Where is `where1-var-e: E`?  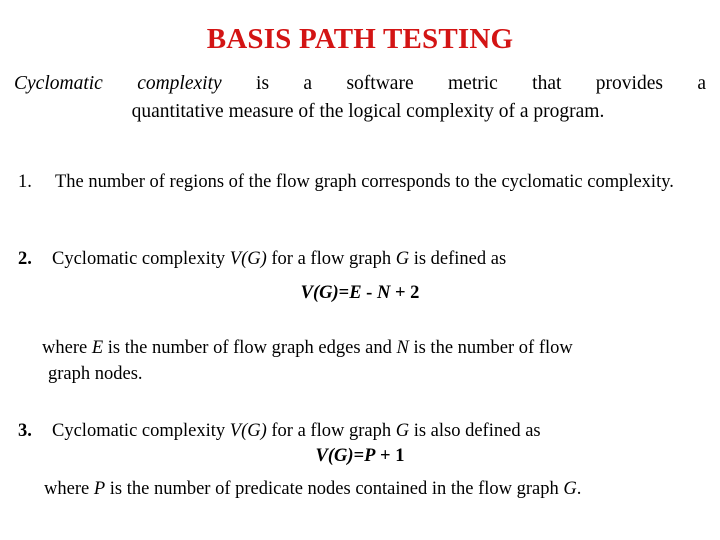
where1-var-e: E is located at coordinates (97, 348).